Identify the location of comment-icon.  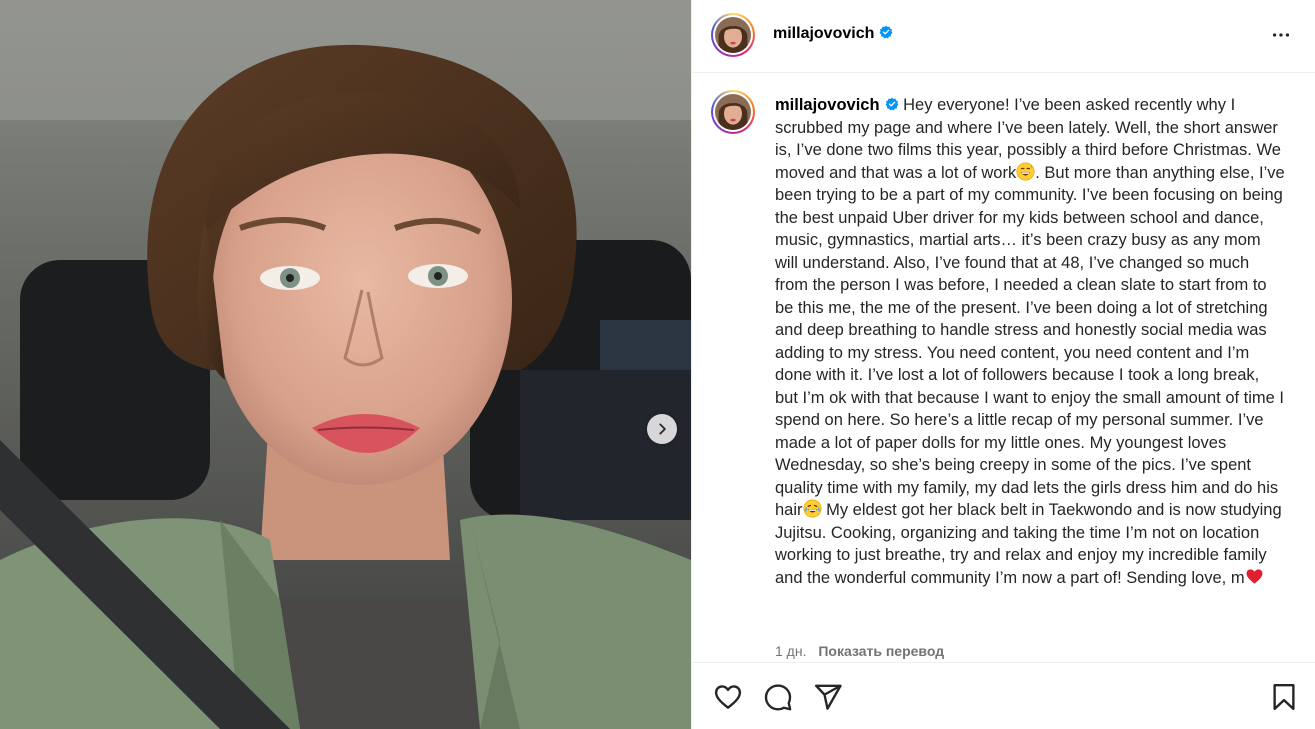
(778, 697).